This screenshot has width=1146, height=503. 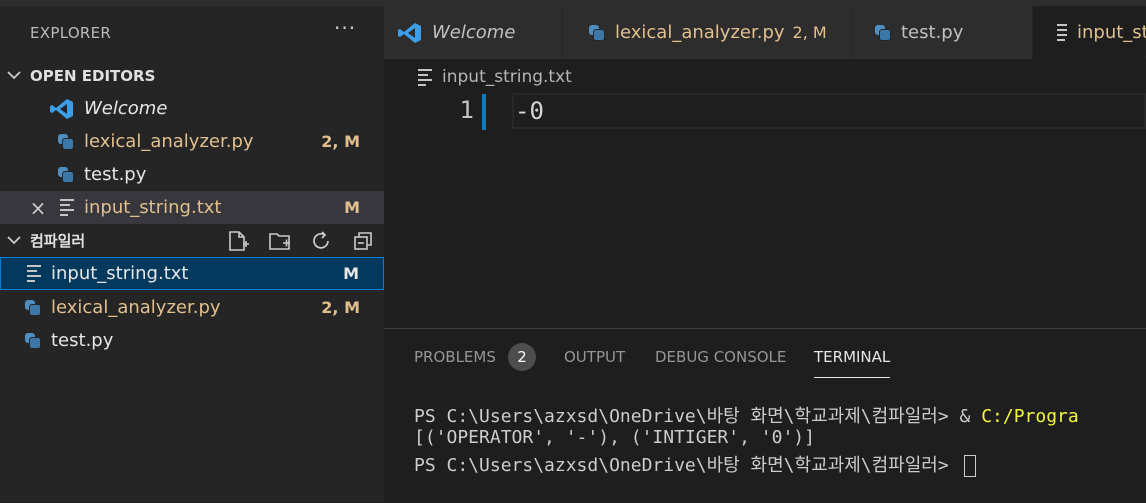 I want to click on breadcrumb-file: input_string.txt, so click(x=507, y=77).